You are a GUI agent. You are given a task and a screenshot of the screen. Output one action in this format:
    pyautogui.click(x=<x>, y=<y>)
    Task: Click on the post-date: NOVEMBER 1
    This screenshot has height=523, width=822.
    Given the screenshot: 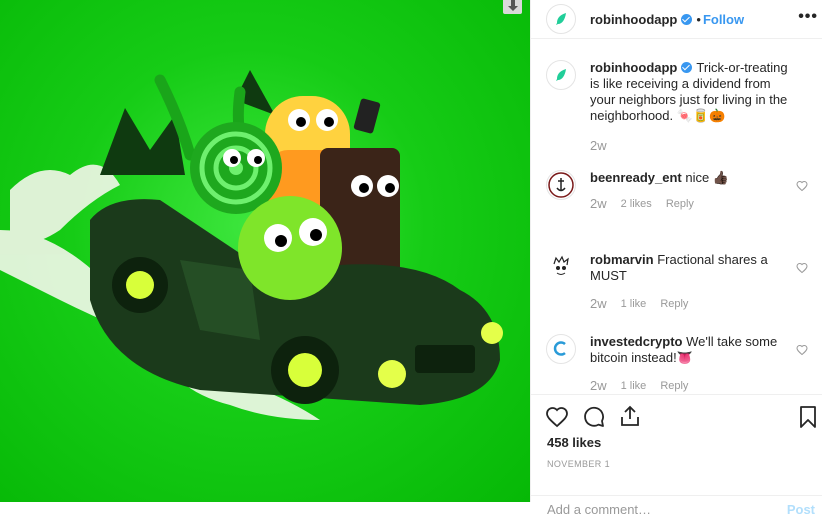 What is the action you would take?
    pyautogui.click(x=578, y=464)
    